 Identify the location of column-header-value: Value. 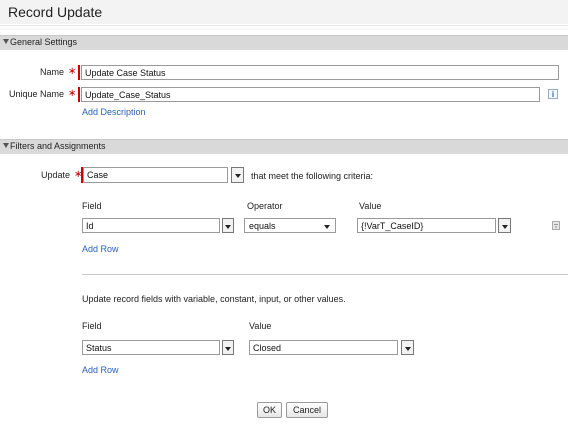
(370, 206).